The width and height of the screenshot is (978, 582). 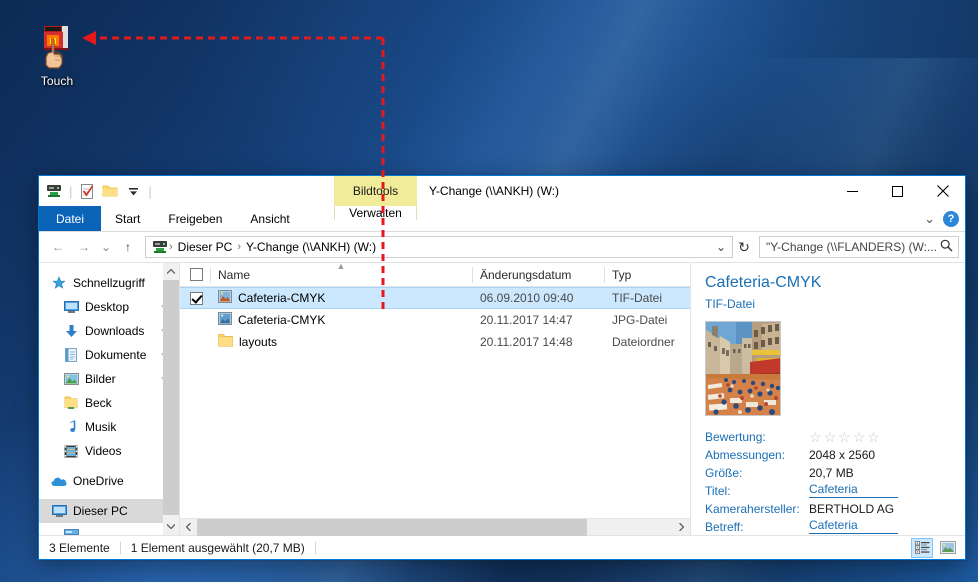 I want to click on column-header-label: Änderungsdatum, so click(x=526, y=274).